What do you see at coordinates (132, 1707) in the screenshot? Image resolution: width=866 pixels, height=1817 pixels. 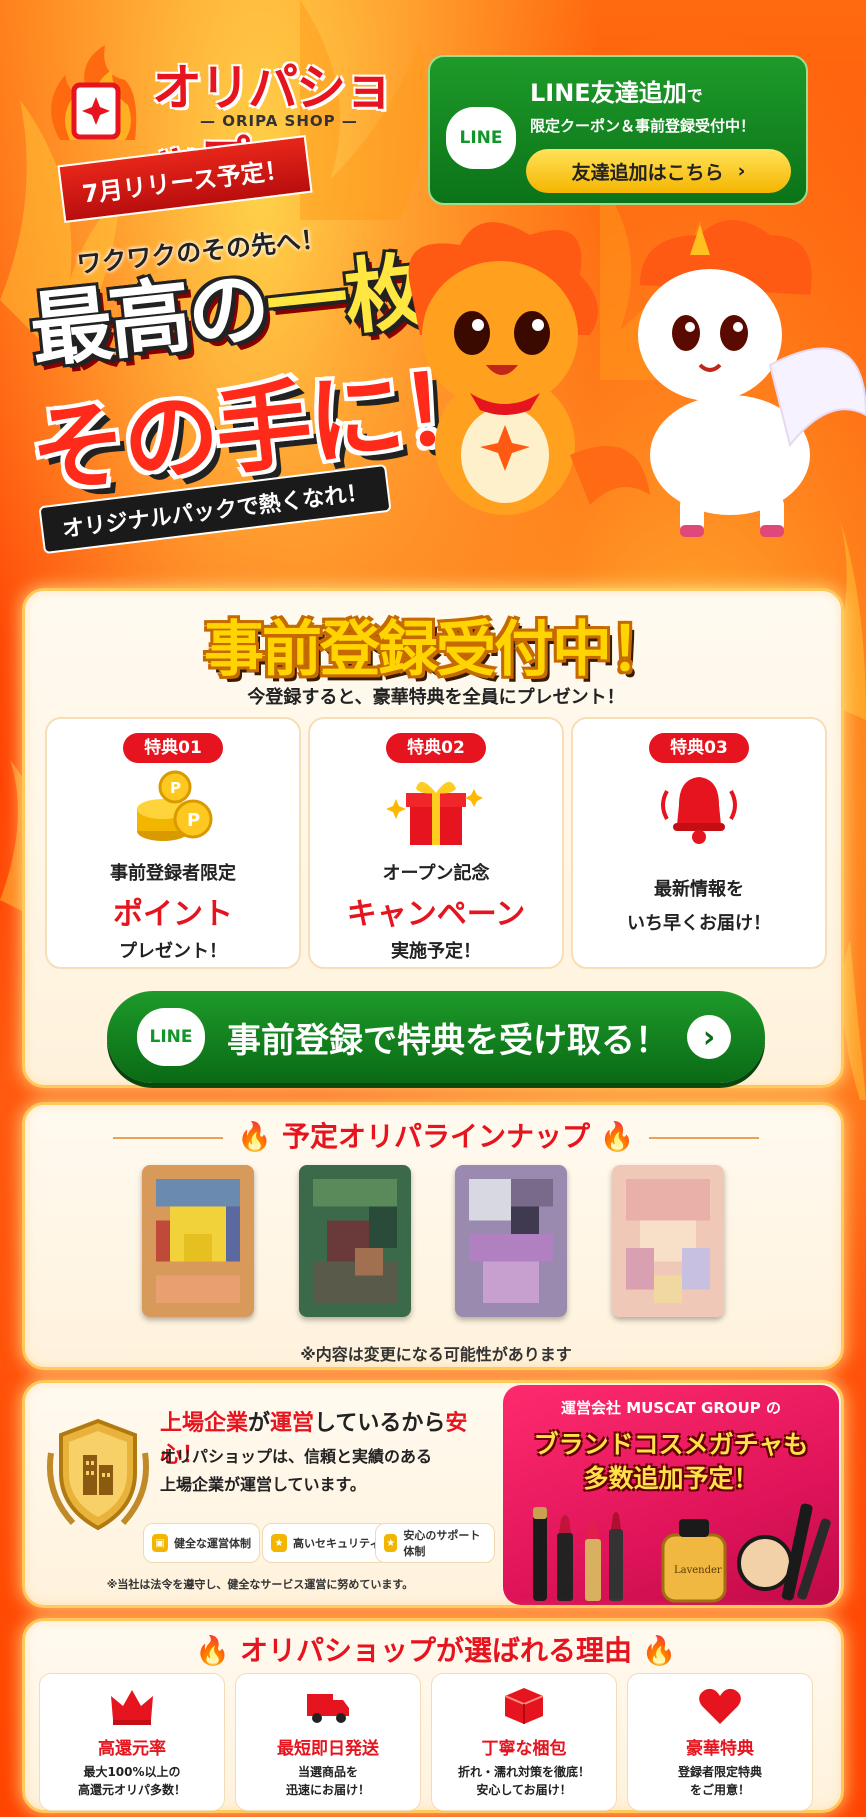 I see `crown-icon` at bounding box center [132, 1707].